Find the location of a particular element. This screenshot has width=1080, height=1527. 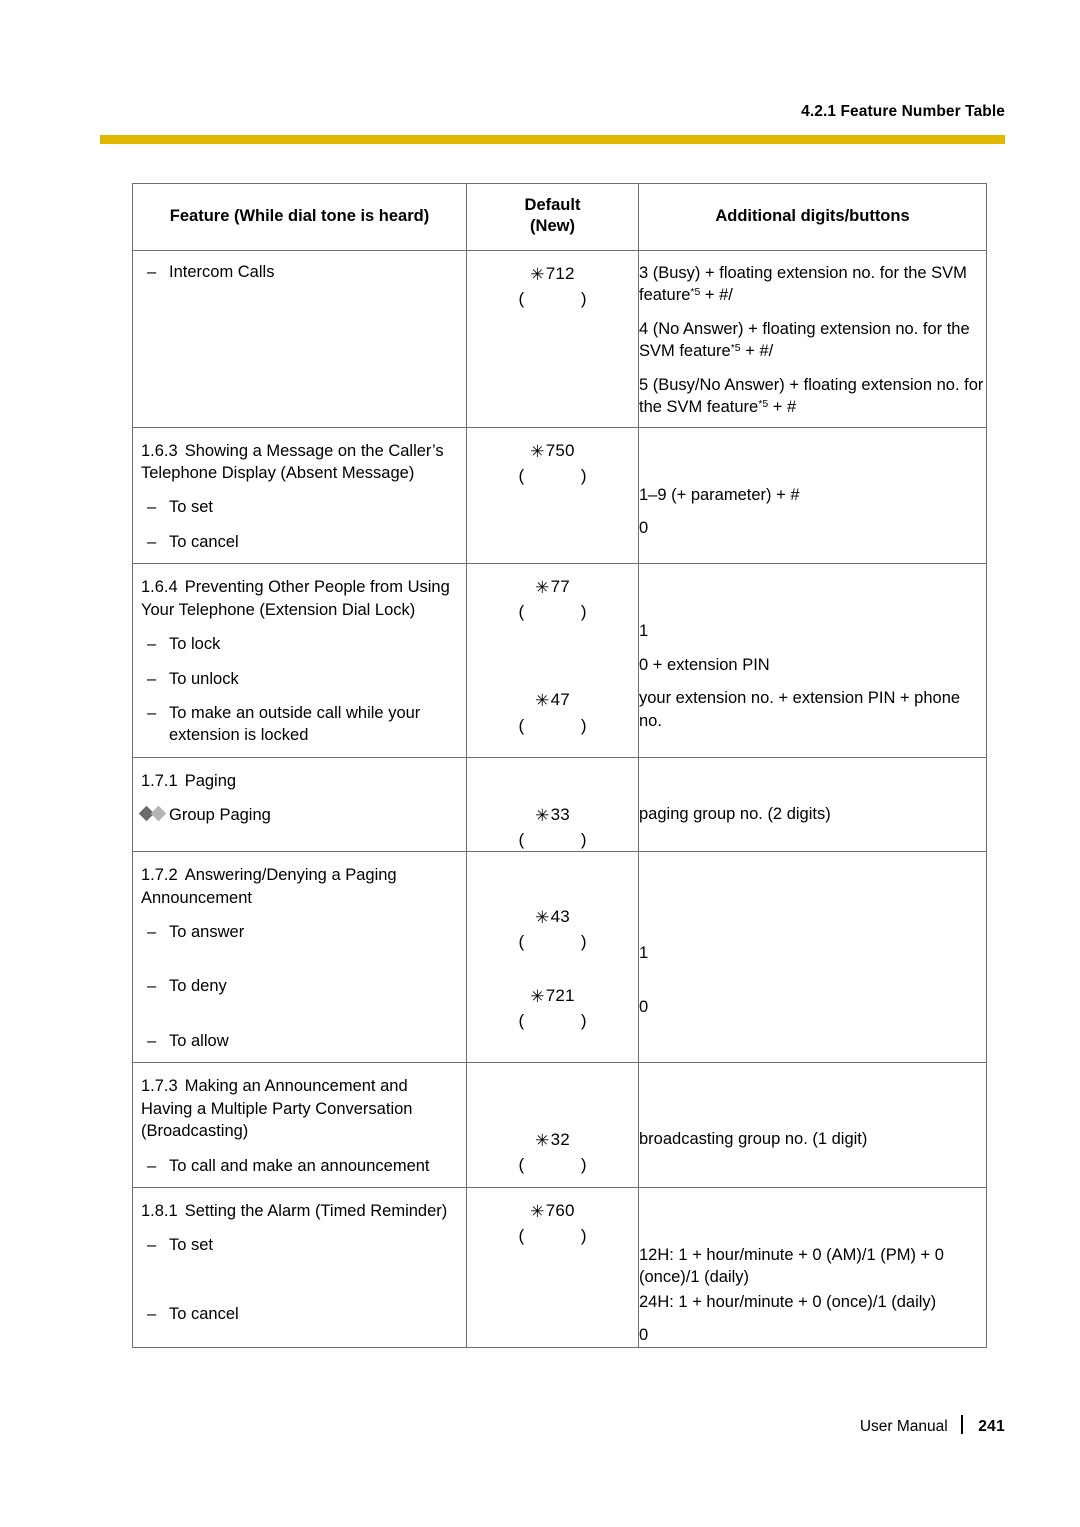

default-code-digits: 721 is located at coordinates (560, 996).